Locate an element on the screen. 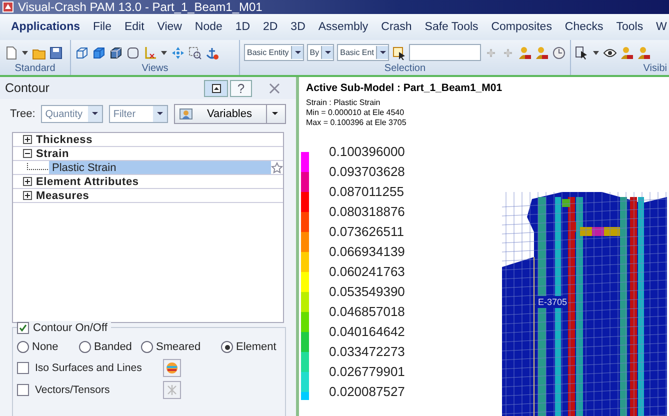 This screenshot has width=669, height=416. tree-connector-icon is located at coordinates (38, 167).